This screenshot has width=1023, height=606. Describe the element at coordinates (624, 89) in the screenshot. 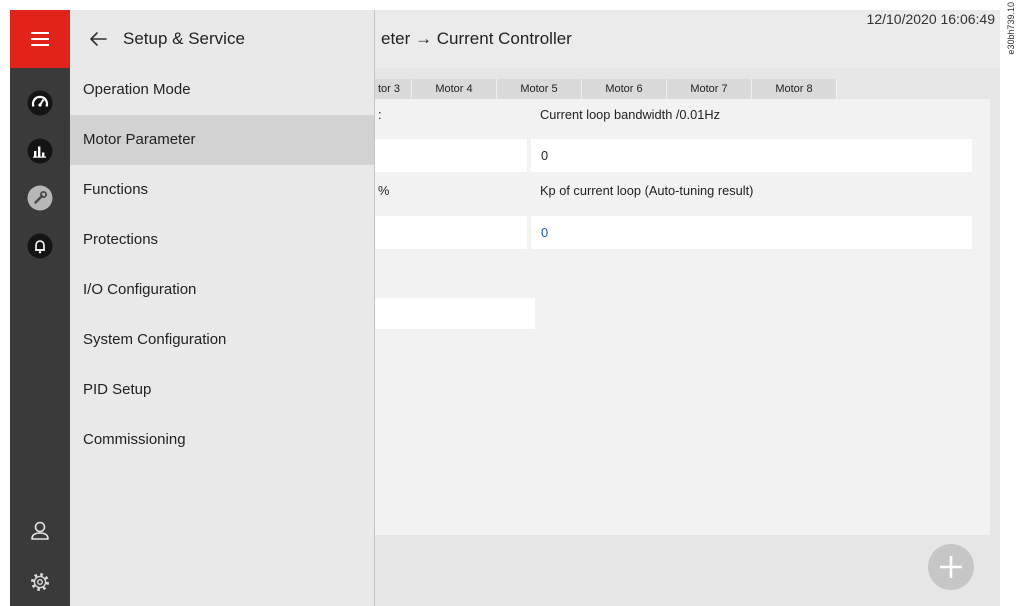

I see `tab-motor-6: Motor 6` at that location.